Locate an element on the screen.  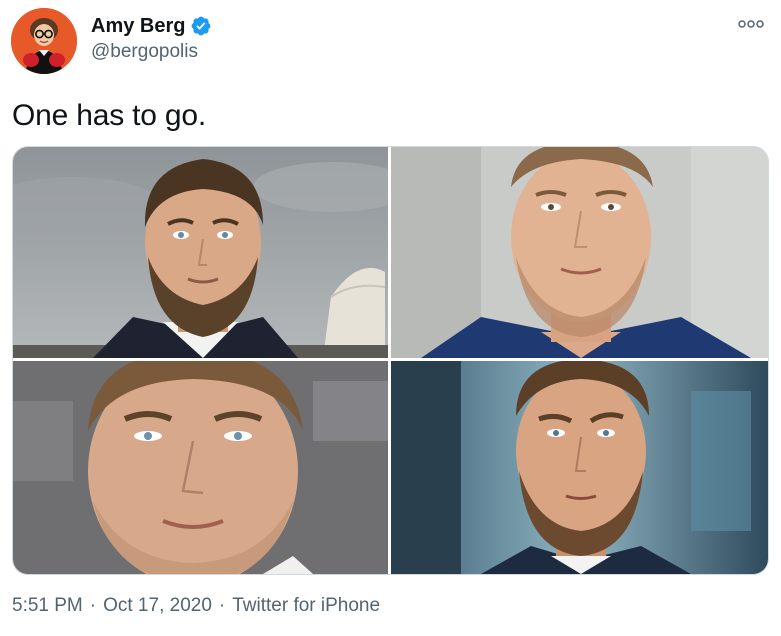
author-name-row: Amy Berg is located at coordinates (151, 26).